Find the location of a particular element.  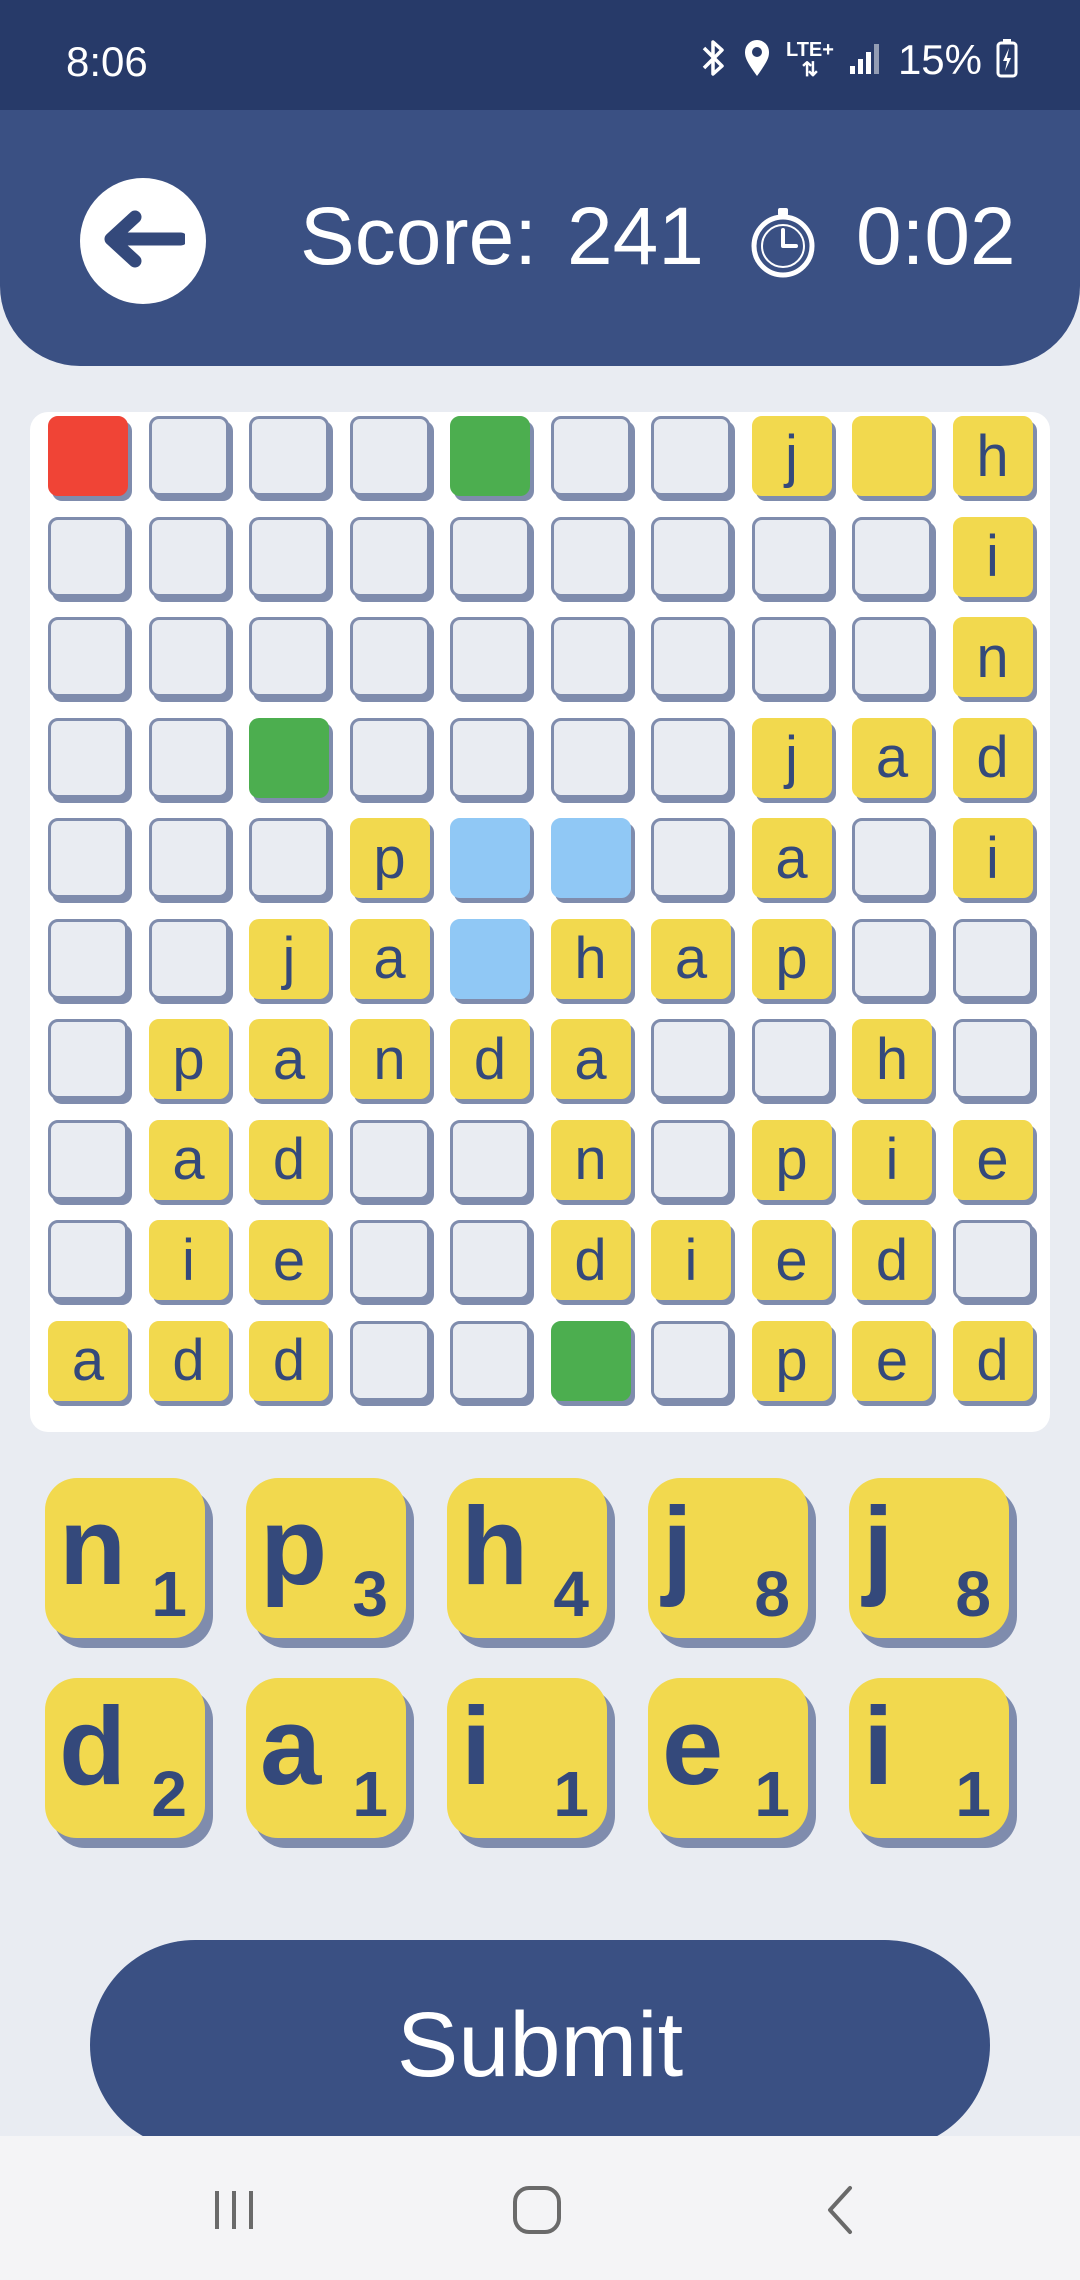

rack-tile: h4 is located at coordinates (527, 1558).